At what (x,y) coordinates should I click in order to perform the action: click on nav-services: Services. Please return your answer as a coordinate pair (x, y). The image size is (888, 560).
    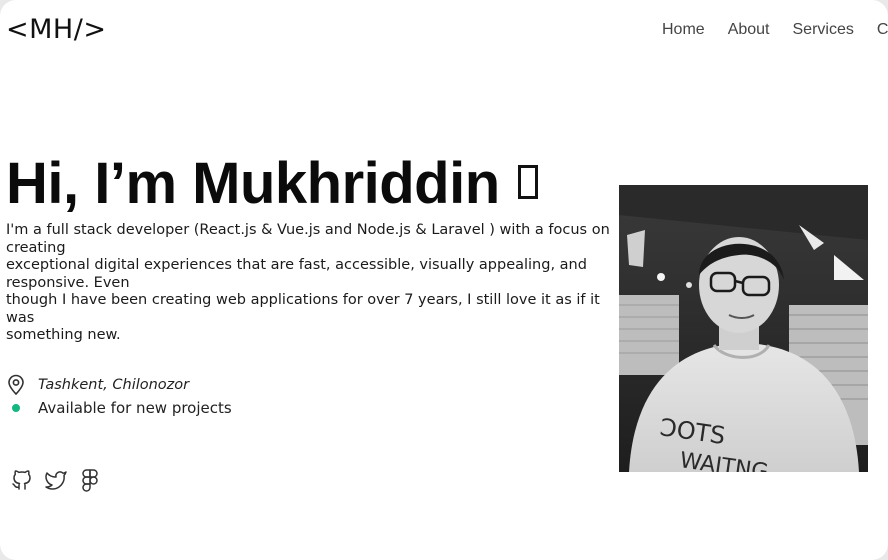
    Looking at the image, I should click on (823, 30).